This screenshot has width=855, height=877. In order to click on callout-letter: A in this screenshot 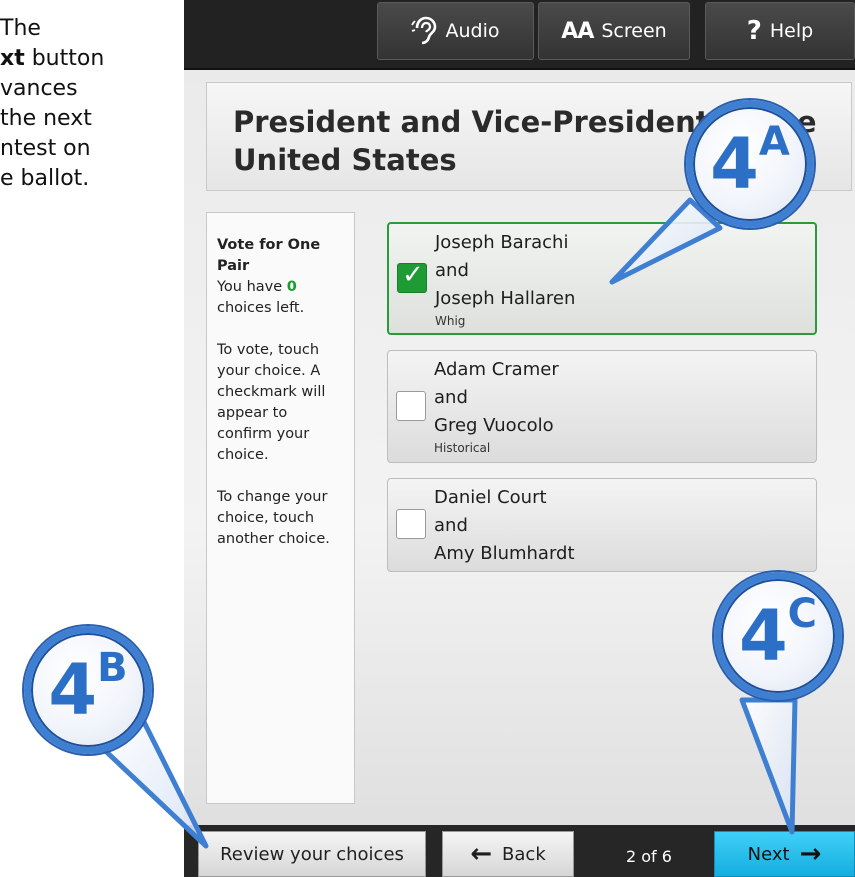, I will do `click(774, 142)`.